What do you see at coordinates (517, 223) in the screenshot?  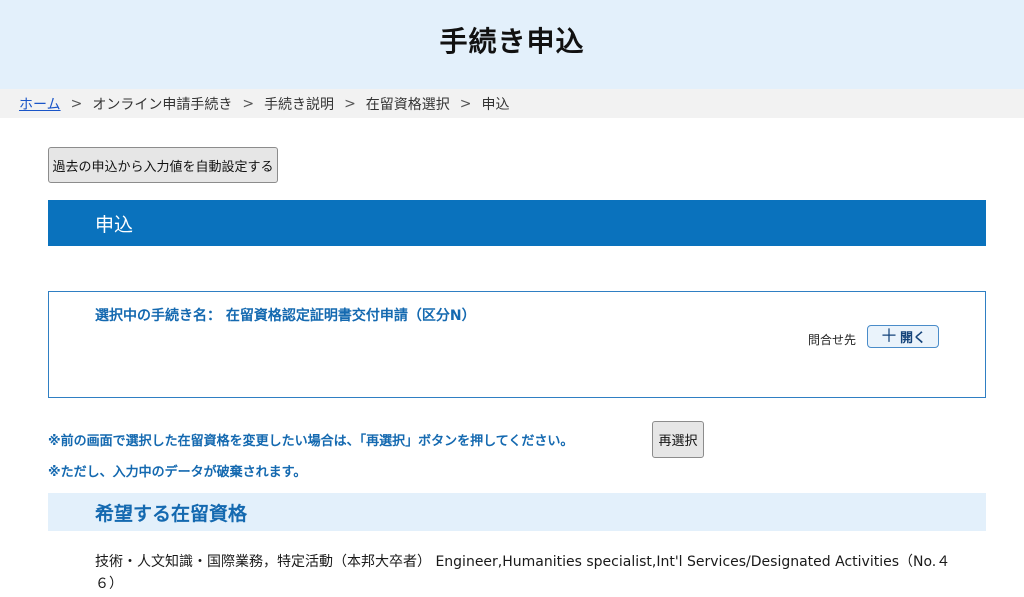 I see `section-header-application: 申込` at bounding box center [517, 223].